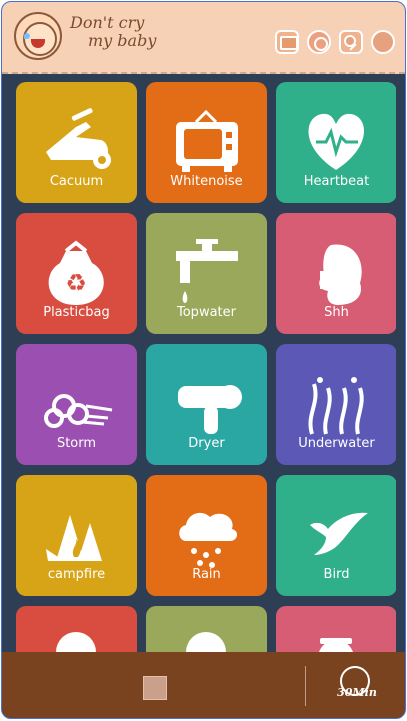 The width and height of the screenshot is (407, 721). What do you see at coordinates (336, 181) in the screenshot?
I see `tile-label: Heartbeat` at bounding box center [336, 181].